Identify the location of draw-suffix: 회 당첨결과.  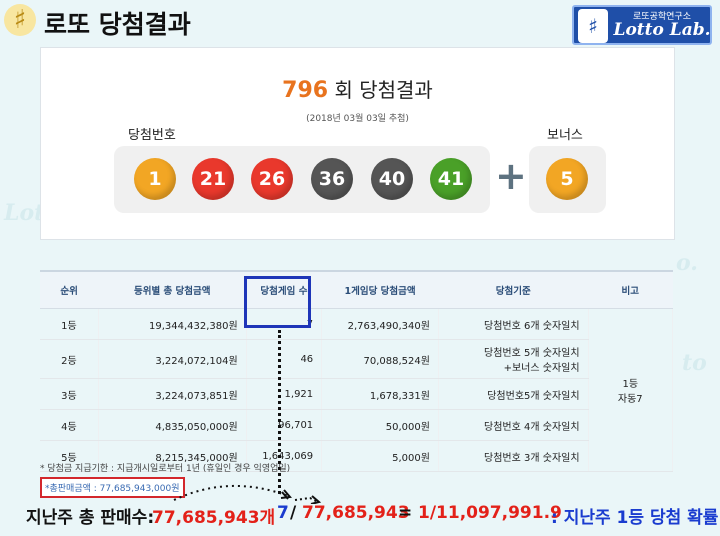
(383, 90).